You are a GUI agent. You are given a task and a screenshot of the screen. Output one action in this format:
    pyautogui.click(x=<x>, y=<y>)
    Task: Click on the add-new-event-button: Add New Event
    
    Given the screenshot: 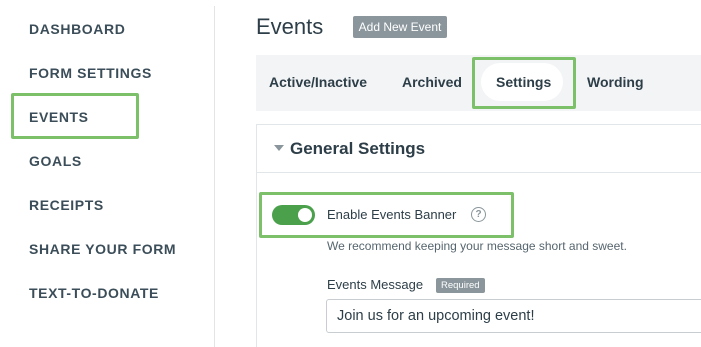 What is the action you would take?
    pyautogui.click(x=400, y=27)
    